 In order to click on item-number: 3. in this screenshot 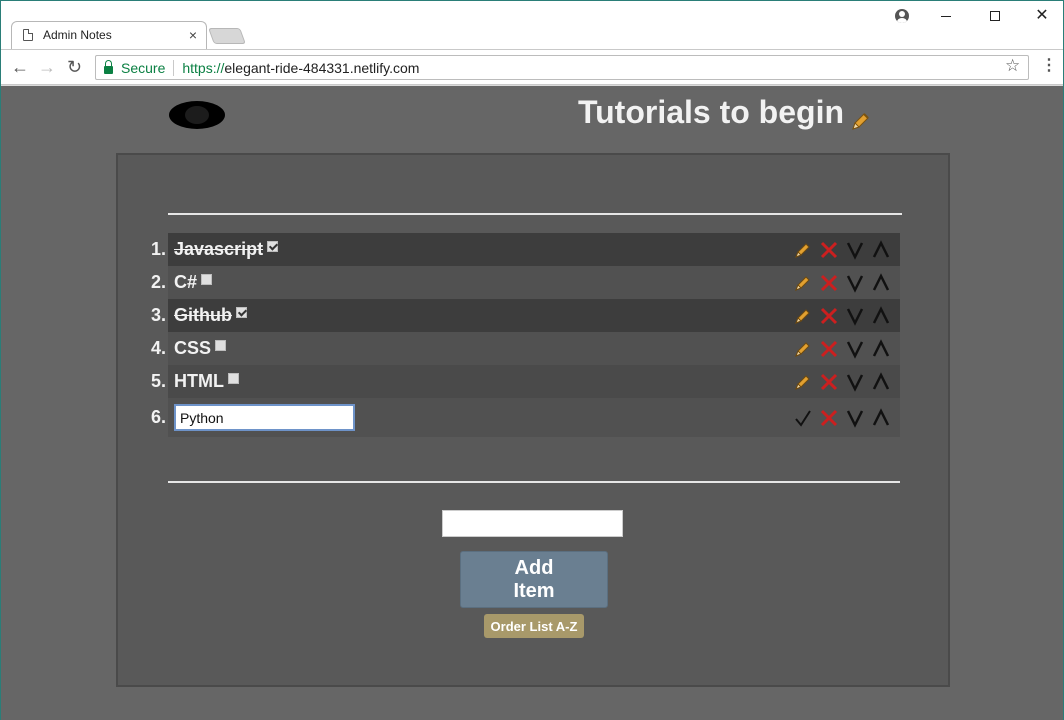, I will do `click(158, 315)`.